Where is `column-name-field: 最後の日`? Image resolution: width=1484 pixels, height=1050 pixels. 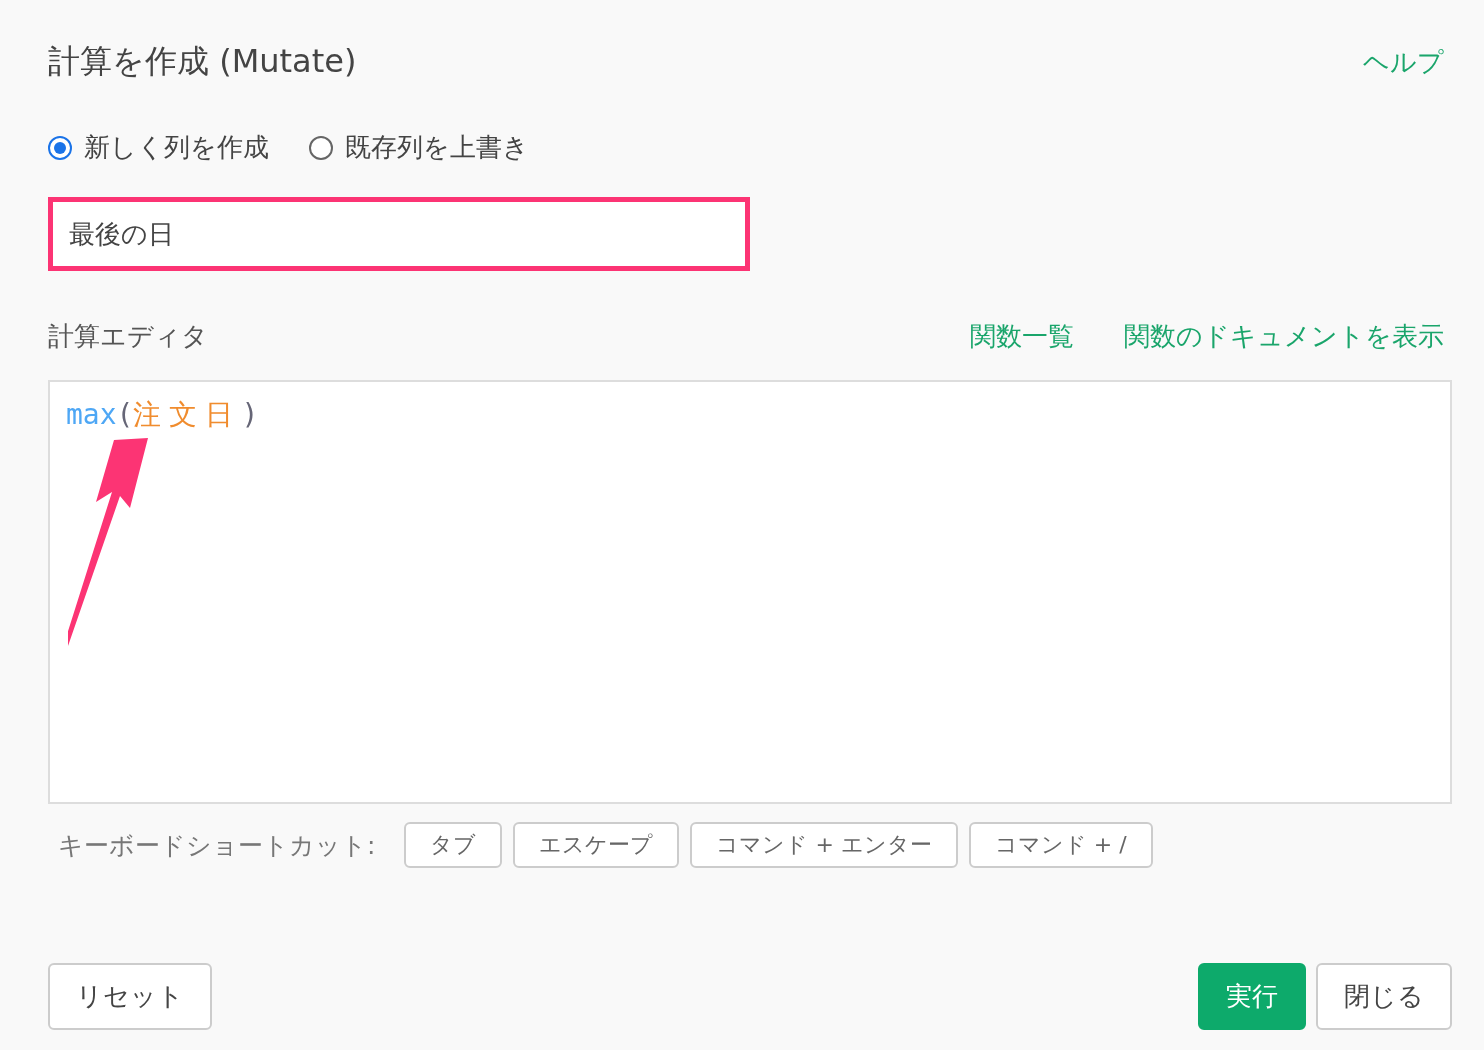
column-name-field: 最後の日 is located at coordinates (399, 234).